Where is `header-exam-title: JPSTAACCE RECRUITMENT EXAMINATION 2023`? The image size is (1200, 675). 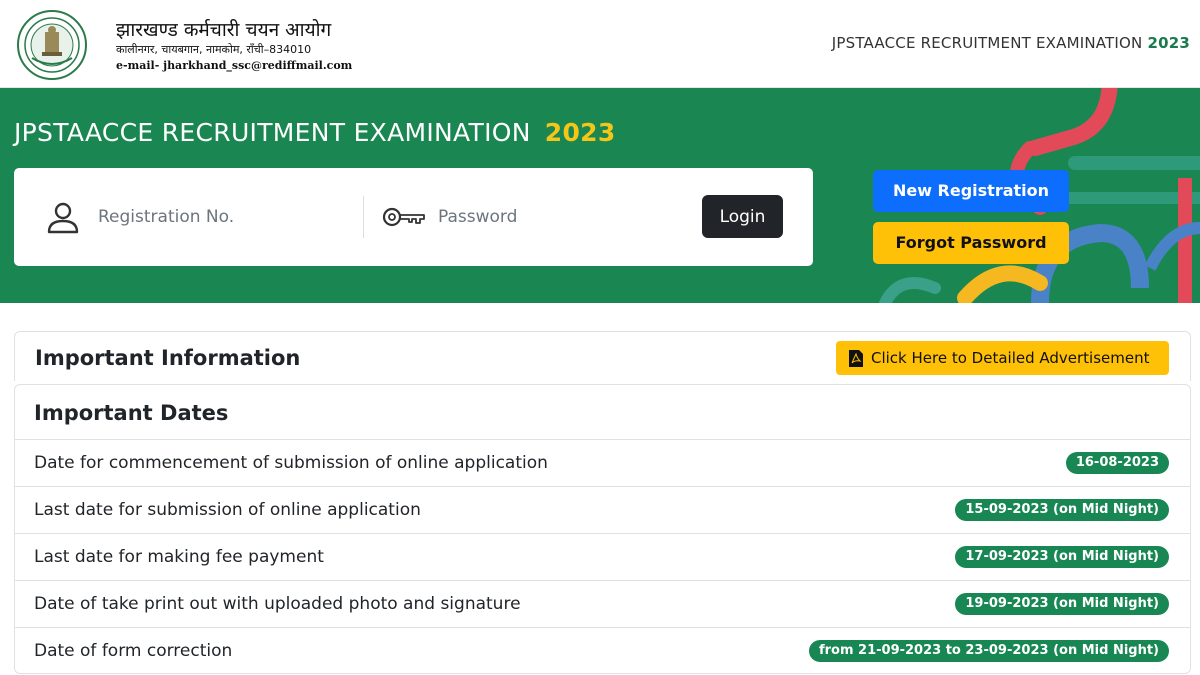
header-exam-title: JPSTAACCE RECRUITMENT EXAMINATION 2023 is located at coordinates (1011, 43).